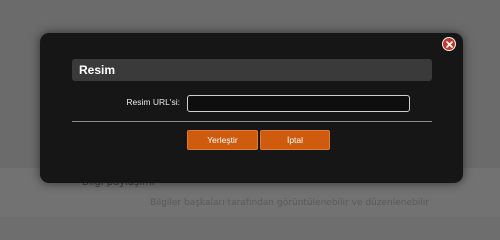 This screenshot has height=240, width=500. What do you see at coordinates (252, 70) in the screenshot?
I see `dialog-title: Resim` at bounding box center [252, 70].